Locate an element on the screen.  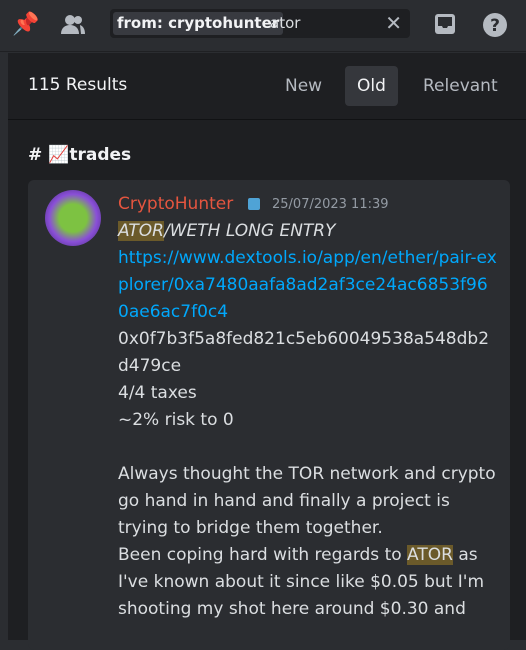
results-count: 115 Results is located at coordinates (78, 85).